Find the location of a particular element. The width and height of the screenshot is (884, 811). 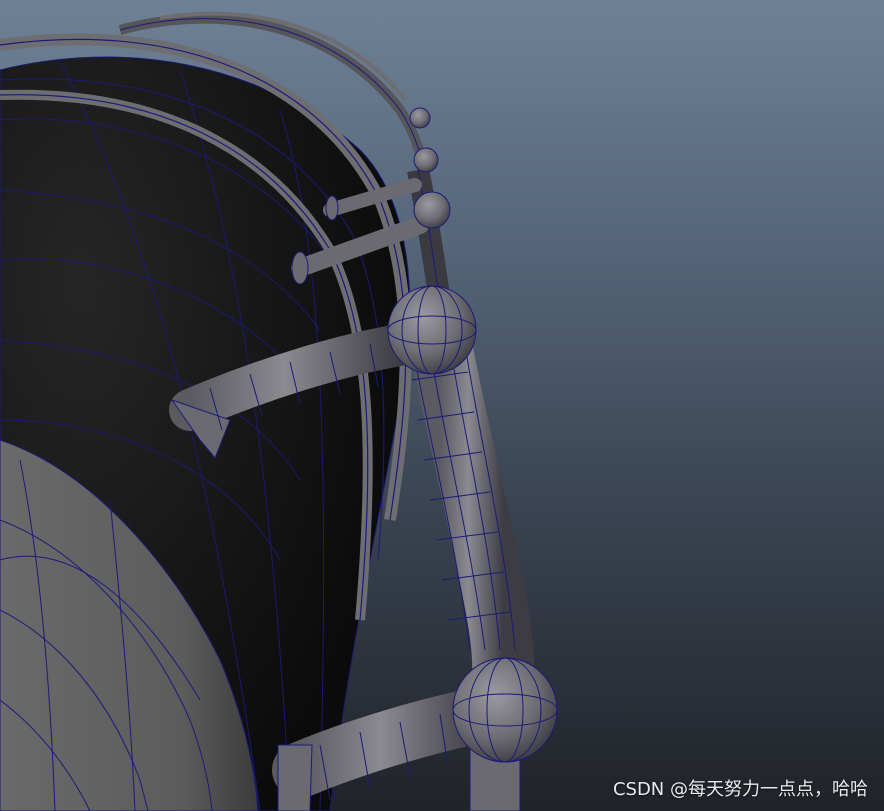

watermark-text: CSDN @每天努力一点点，哈哈 is located at coordinates (740, 789).